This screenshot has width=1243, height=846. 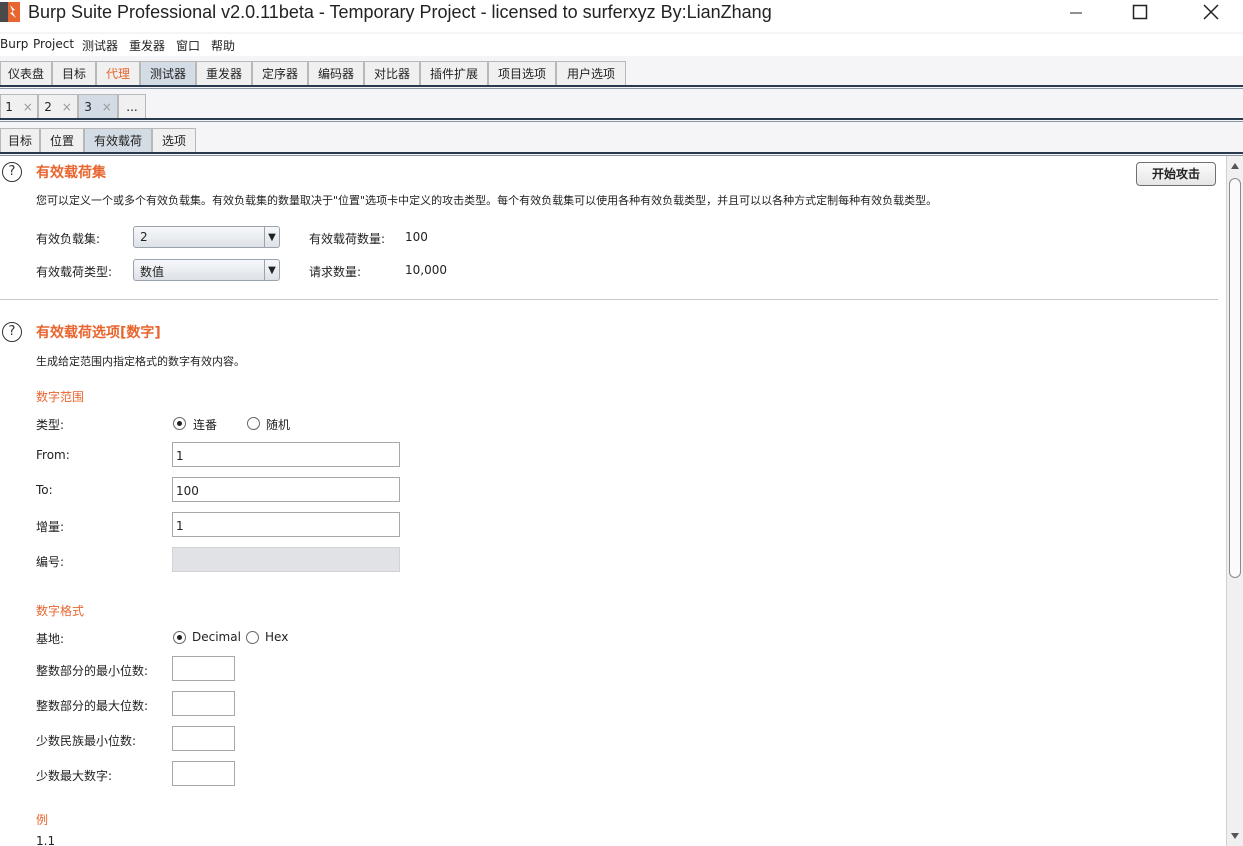 What do you see at coordinates (1235, 378) in the screenshot?
I see `scrollbar-thumb` at bounding box center [1235, 378].